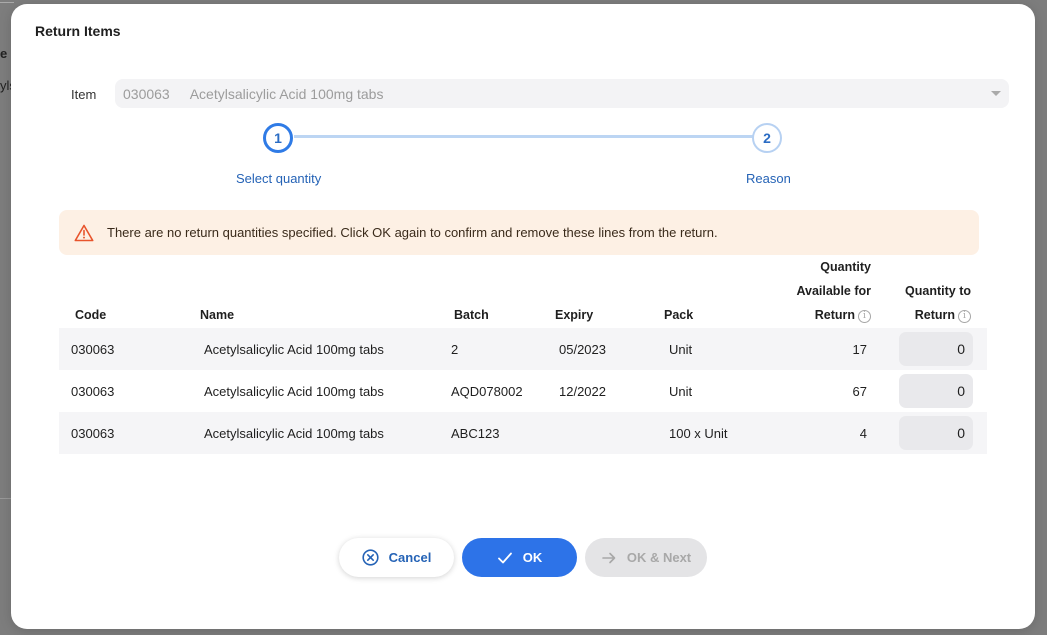  I want to click on checkmark-icon, so click(505, 558).